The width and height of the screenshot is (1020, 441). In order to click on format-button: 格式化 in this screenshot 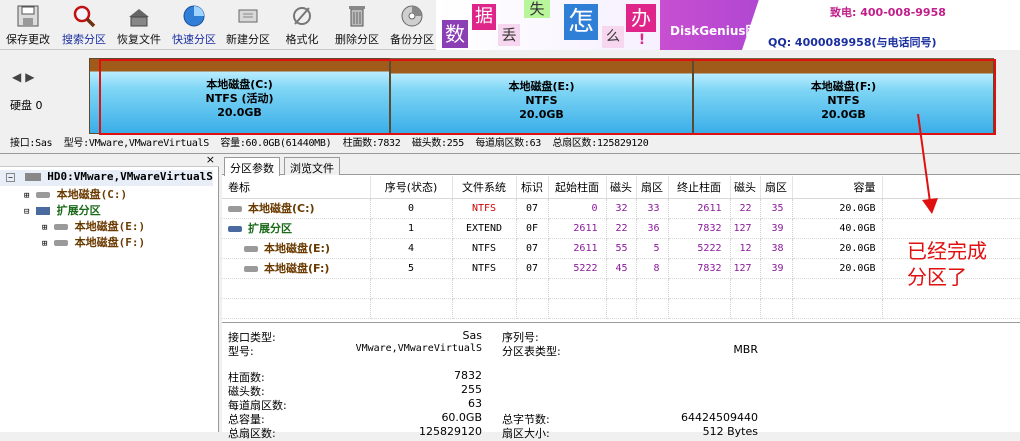, I will do `click(302, 25)`.